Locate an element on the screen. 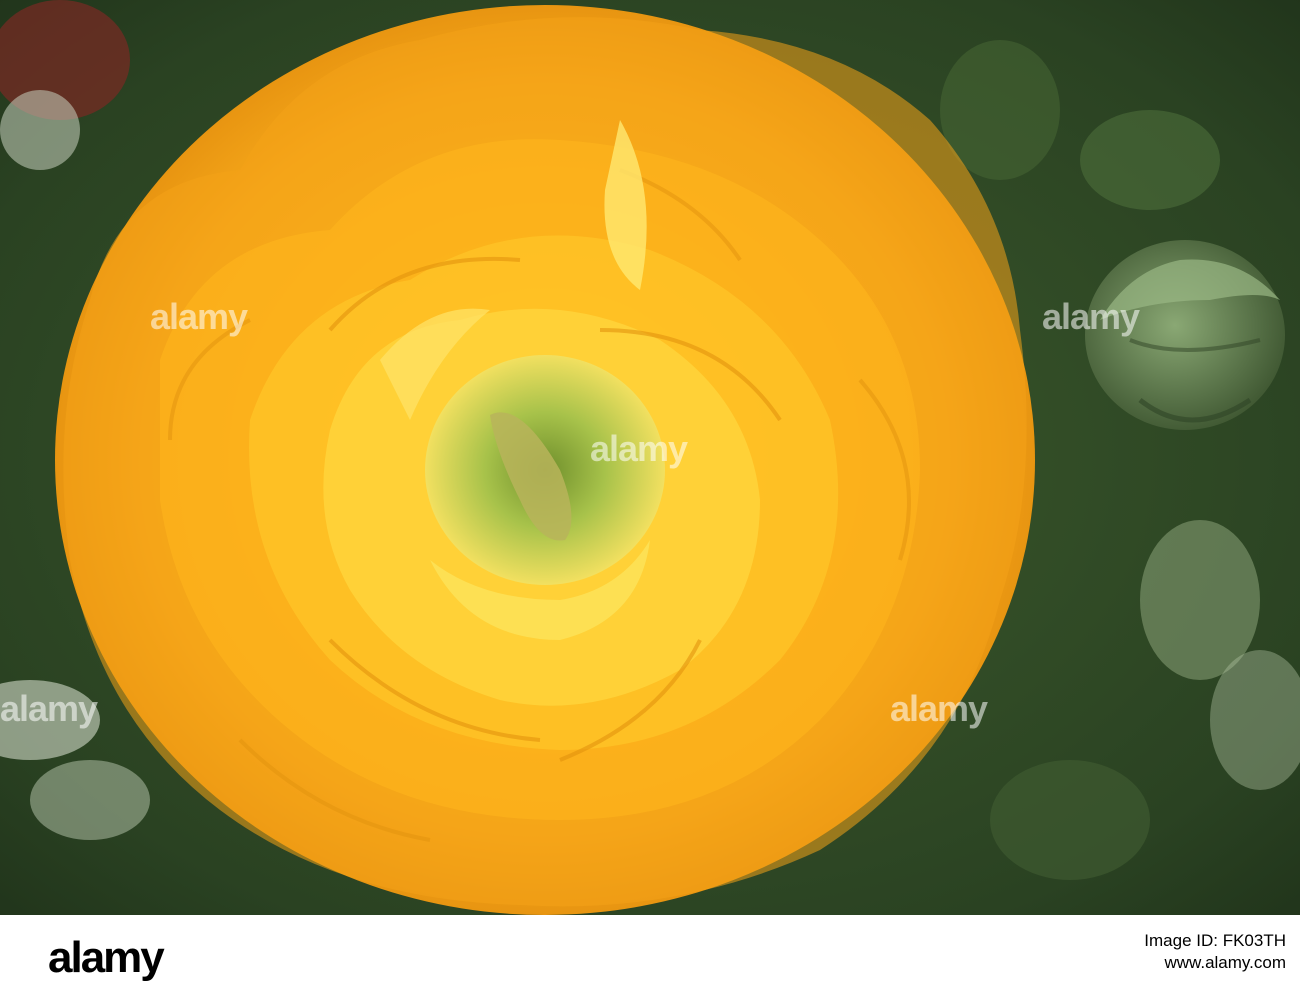 This screenshot has width=1300, height=1006. footer-image-info: Image ID: FK03TH www.alamy.com is located at coordinates (1215, 952).